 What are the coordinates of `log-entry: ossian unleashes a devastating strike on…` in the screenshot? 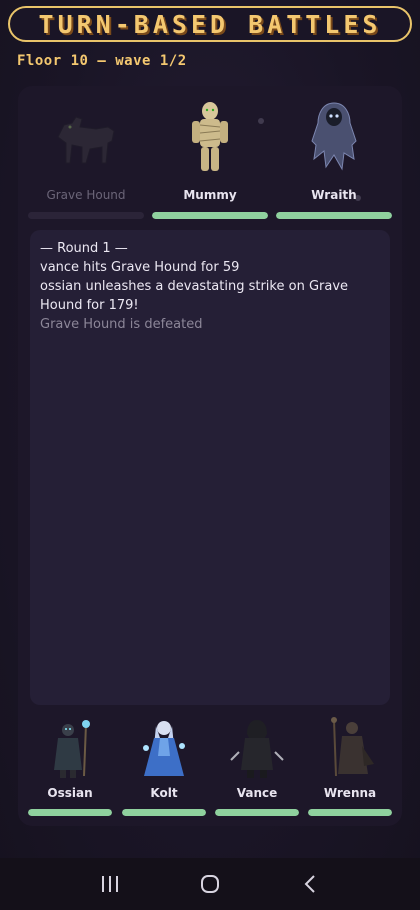 It's located at (194, 296).